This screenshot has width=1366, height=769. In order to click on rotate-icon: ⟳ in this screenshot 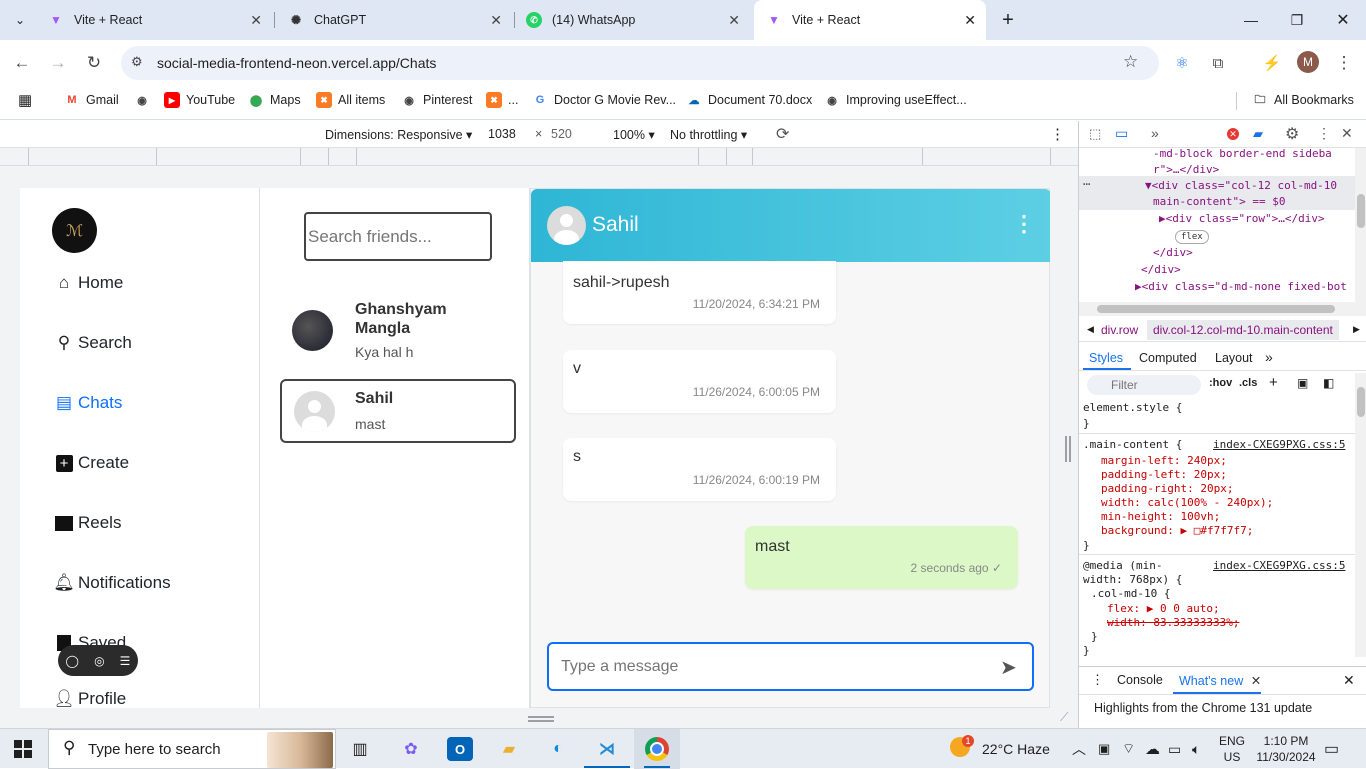, I will do `click(782, 134)`.